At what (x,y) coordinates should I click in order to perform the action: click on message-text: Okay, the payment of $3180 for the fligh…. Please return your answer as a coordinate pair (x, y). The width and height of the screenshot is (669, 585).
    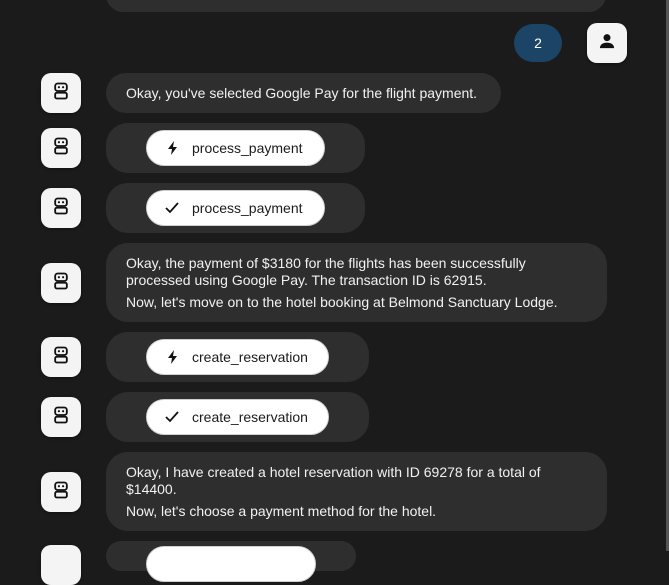
    Looking at the image, I should click on (326, 271).